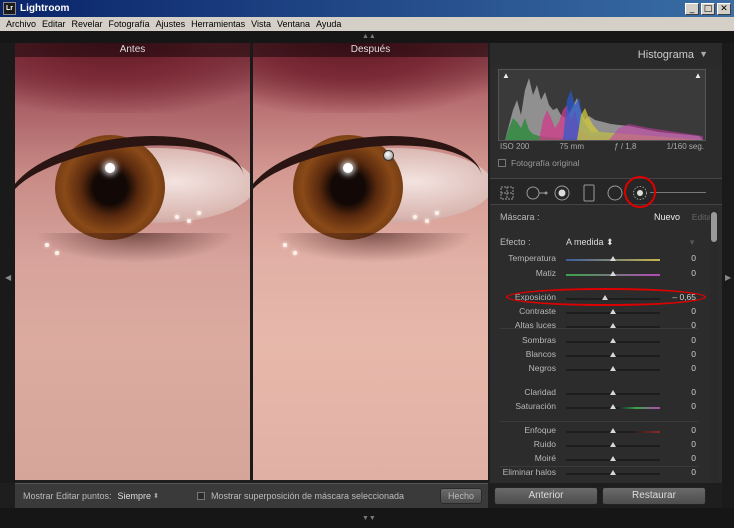 This screenshot has width=734, height=528. What do you see at coordinates (545, 273) in the screenshot?
I see `slider-label: Matiz` at bounding box center [545, 273].